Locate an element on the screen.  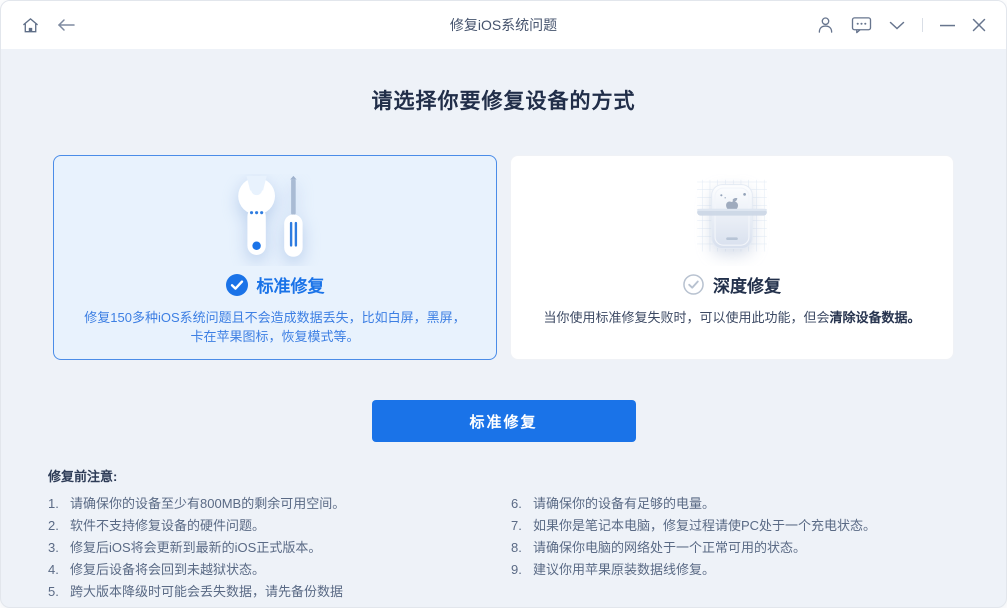
standard-repair-button: 标准修复 is located at coordinates (503, 421).